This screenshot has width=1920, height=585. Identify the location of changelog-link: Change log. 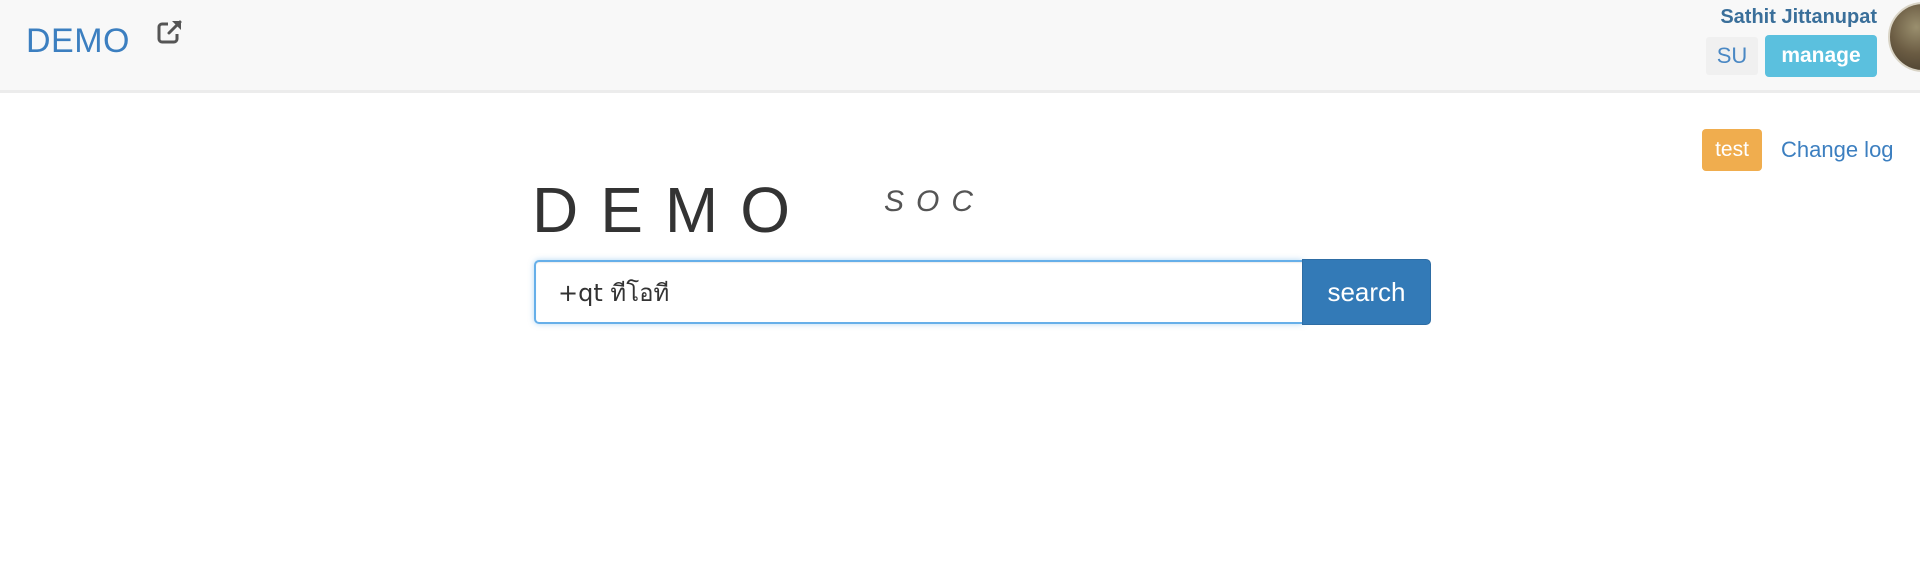
(1837, 150).